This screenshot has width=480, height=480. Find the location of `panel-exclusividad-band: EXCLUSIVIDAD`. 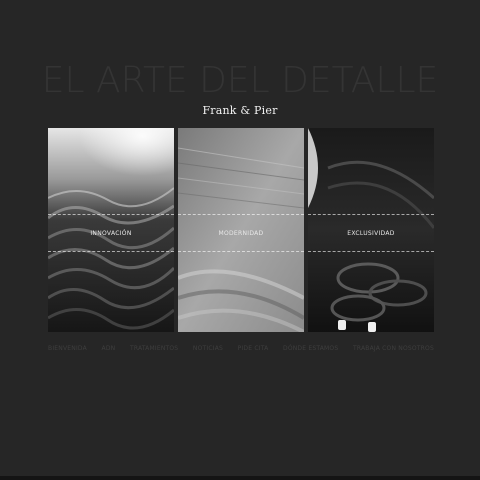

panel-exclusividad-band: EXCLUSIVIDAD is located at coordinates (371, 233).